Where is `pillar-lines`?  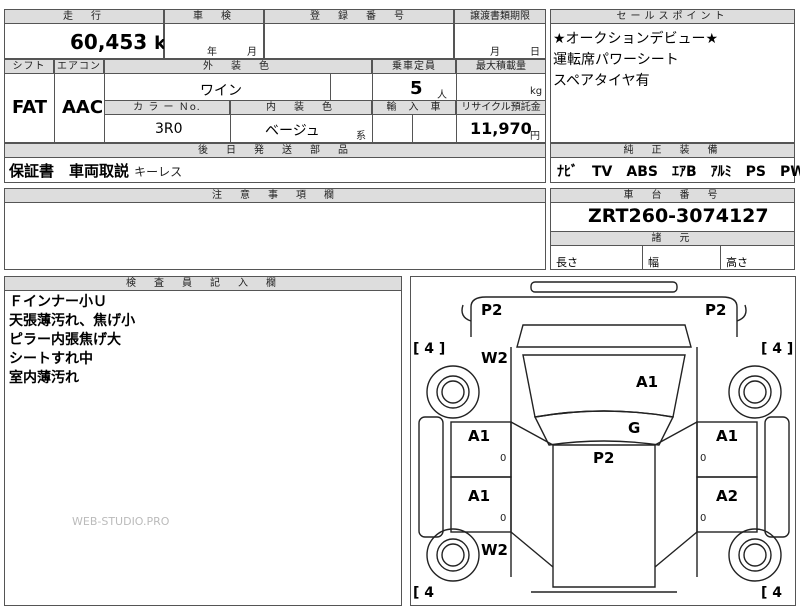 pillar-lines is located at coordinates (604, 494).